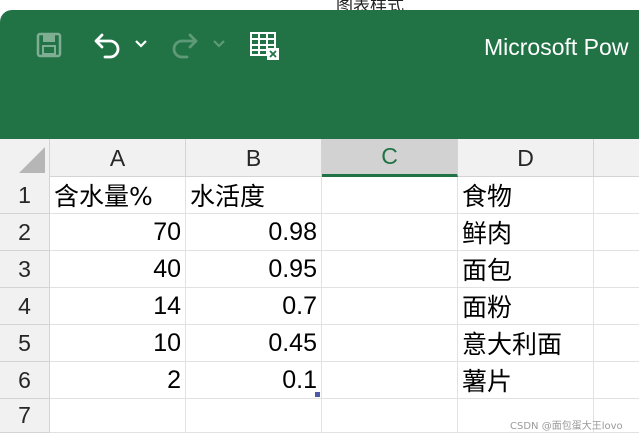  Describe the element at coordinates (390, 306) in the screenshot. I see `cell-c4` at that location.